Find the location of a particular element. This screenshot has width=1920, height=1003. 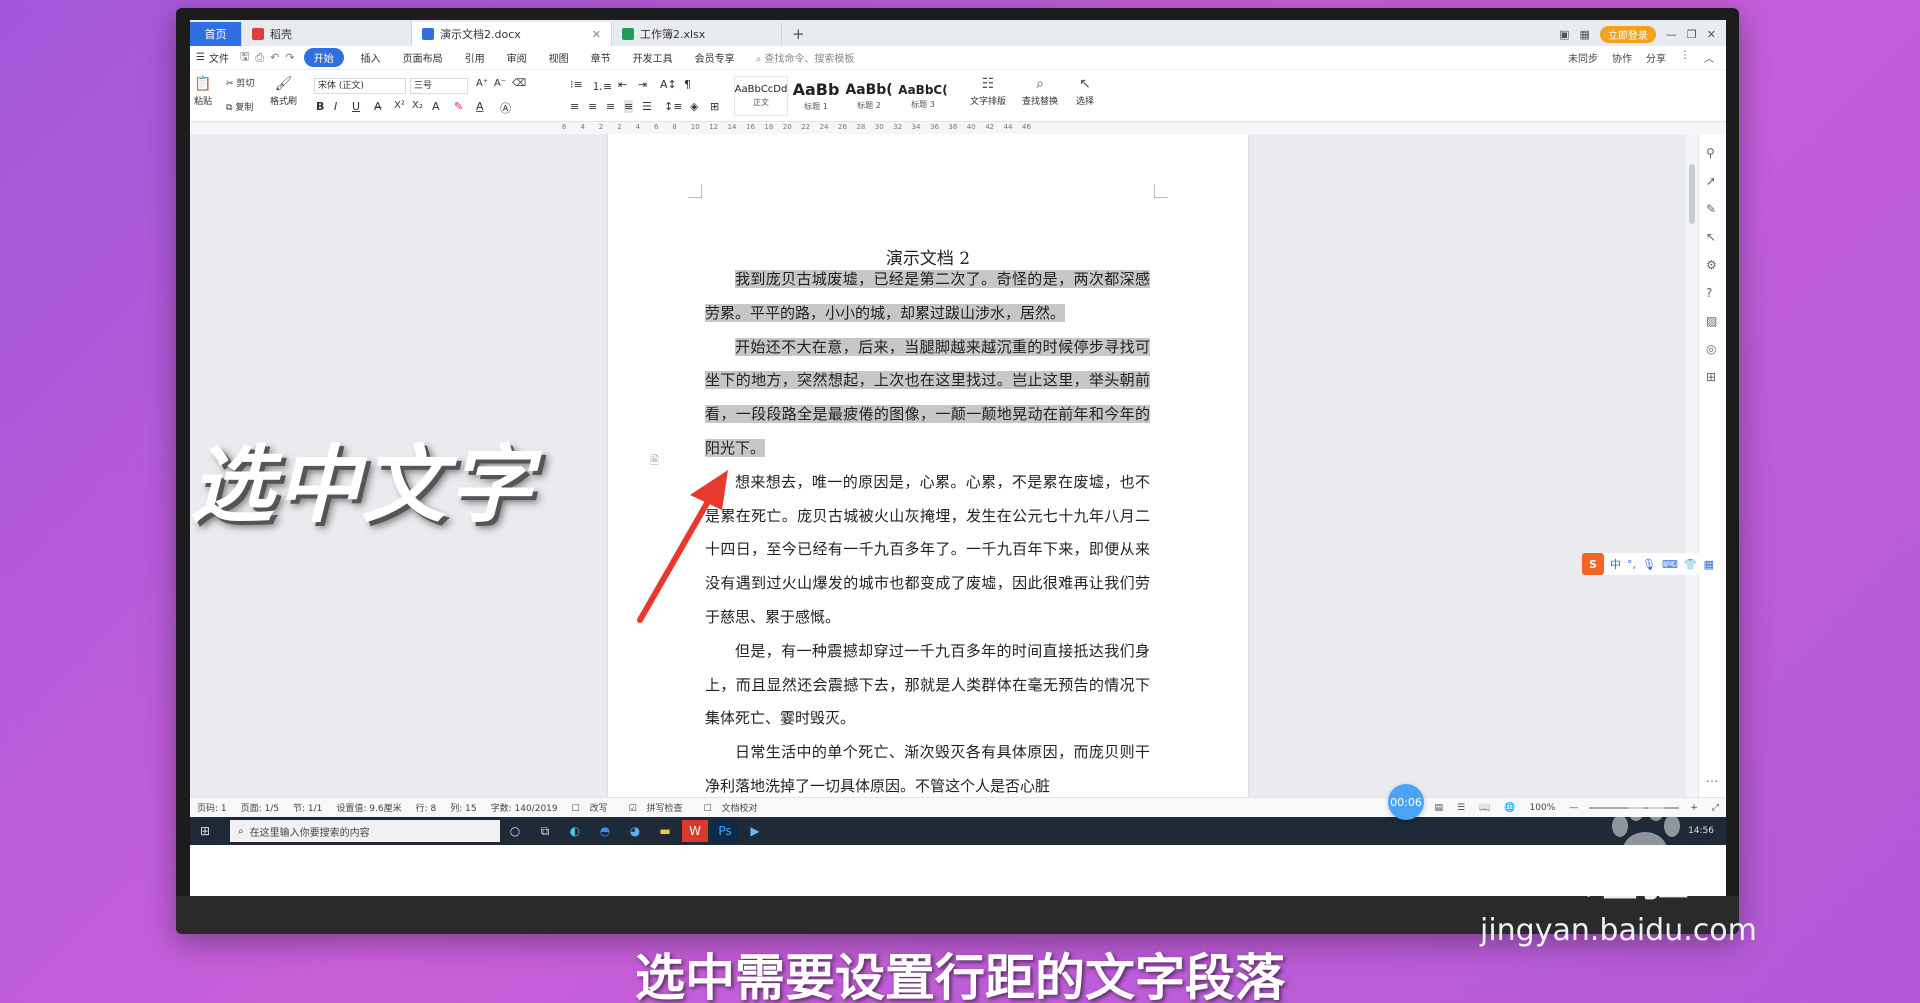

ime-punct: °, is located at coordinates (1631, 564).